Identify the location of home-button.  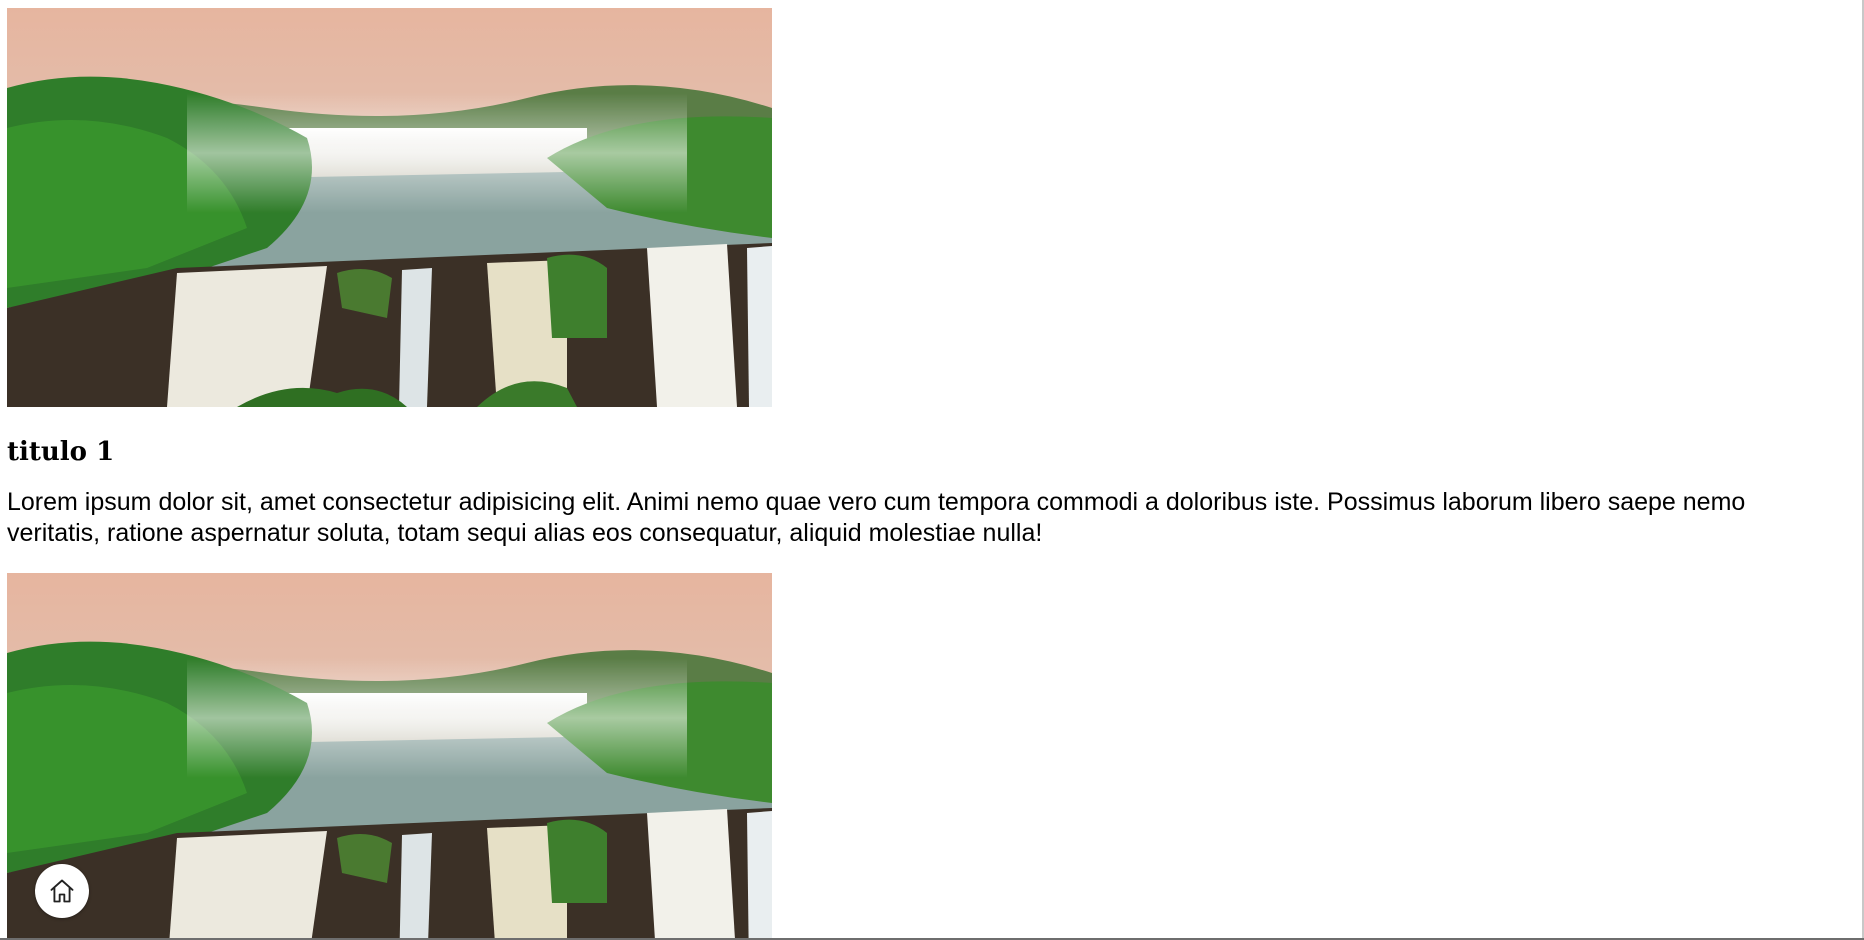
(62, 891).